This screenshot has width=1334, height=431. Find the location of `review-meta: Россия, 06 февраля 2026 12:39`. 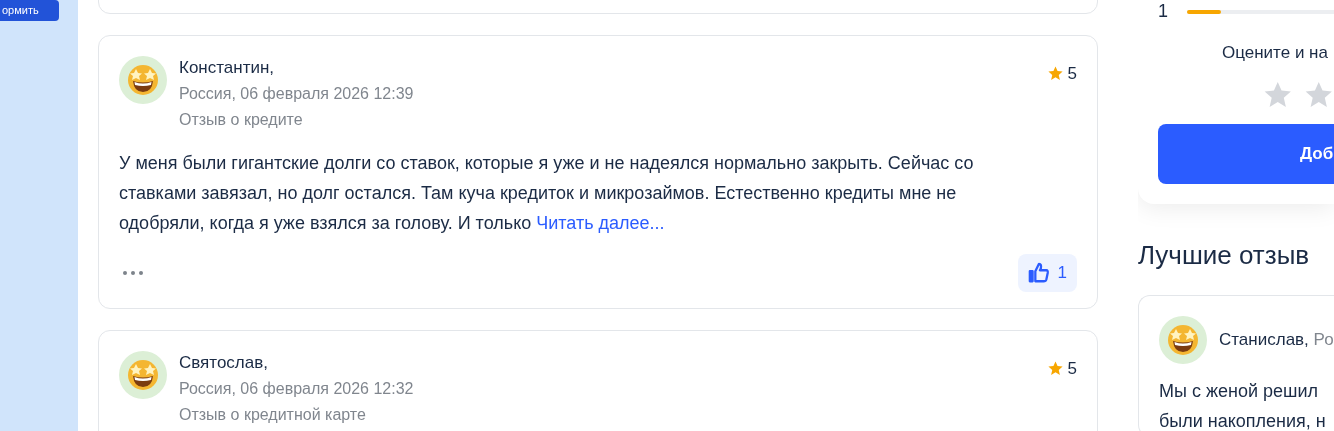

review-meta: Россия, 06 февраля 2026 12:39 is located at coordinates (297, 94).